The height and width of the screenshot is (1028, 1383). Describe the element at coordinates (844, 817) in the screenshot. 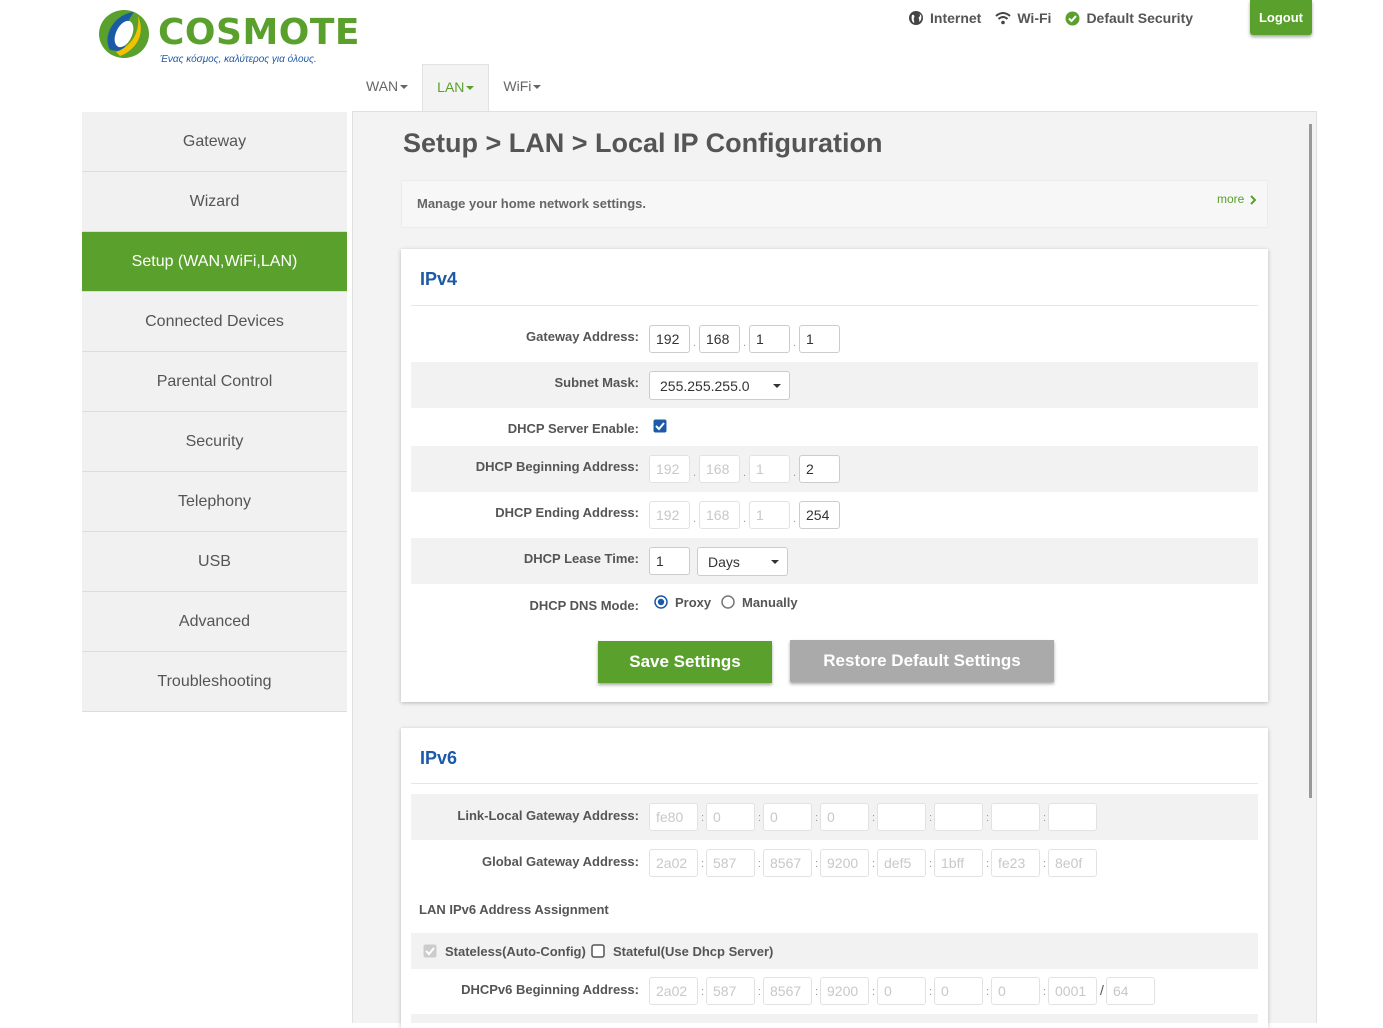

I see `link-local-hextet-4: 0` at that location.